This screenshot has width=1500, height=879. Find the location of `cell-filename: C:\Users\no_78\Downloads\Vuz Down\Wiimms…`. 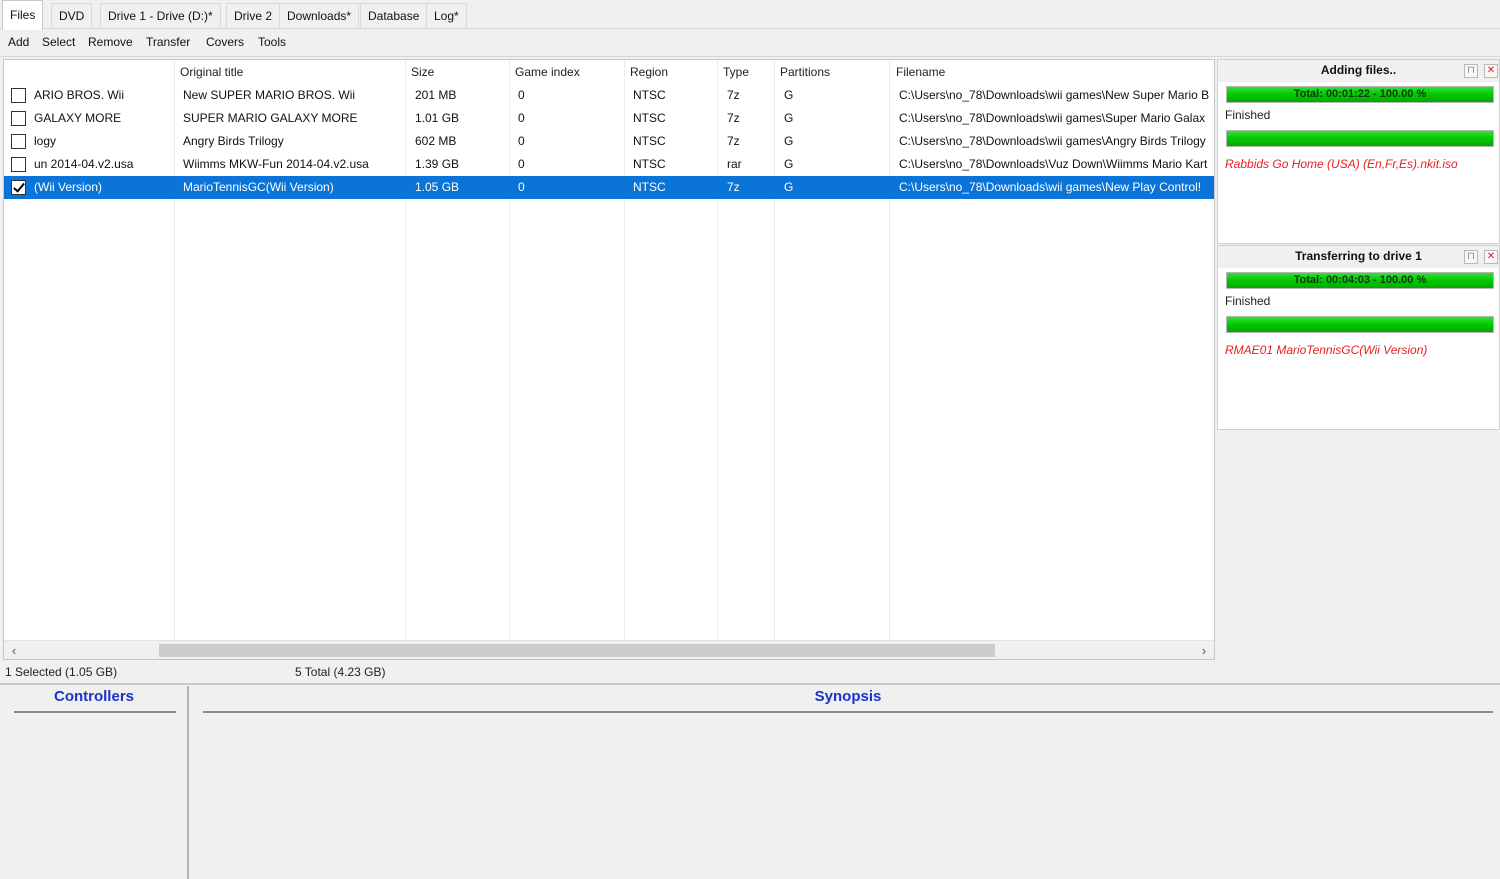

cell-filename: C:\Users\no_78\Downloads\Vuz Down\Wiimms… is located at coordinates (1053, 164).